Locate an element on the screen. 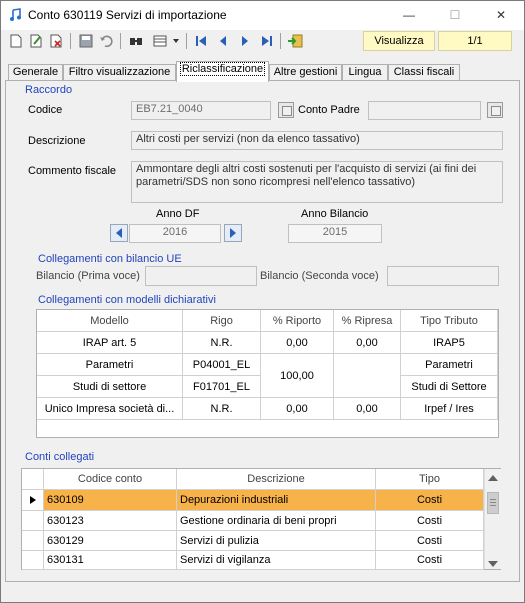 The width and height of the screenshot is (525, 603). bilancio-prima-label: Bilancio (Prima voce) is located at coordinates (88, 276).